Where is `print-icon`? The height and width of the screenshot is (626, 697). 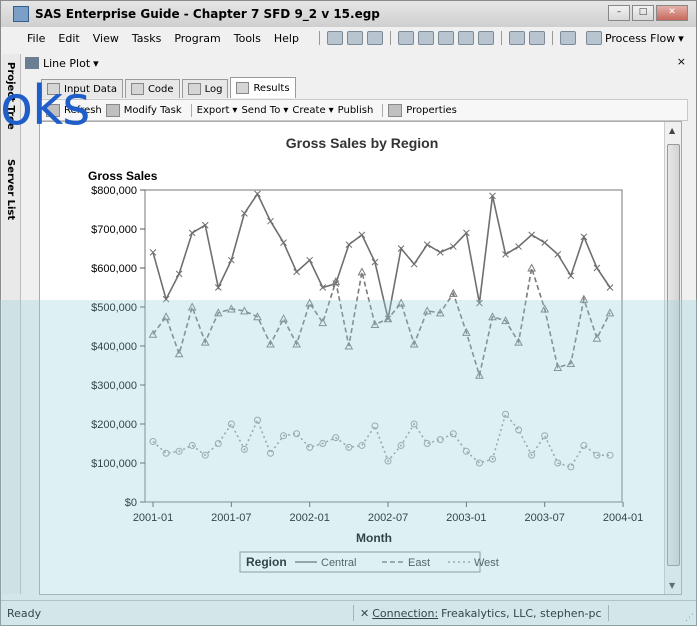
print-icon is located at coordinates (405, 38).